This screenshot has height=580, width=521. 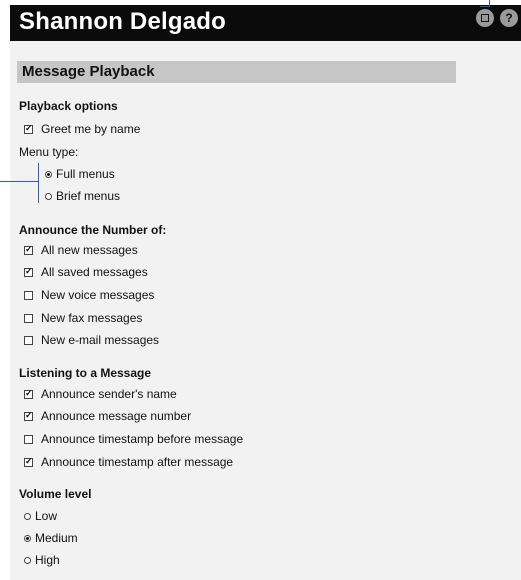 I want to click on checkbox-label: All new messages, so click(x=89, y=250).